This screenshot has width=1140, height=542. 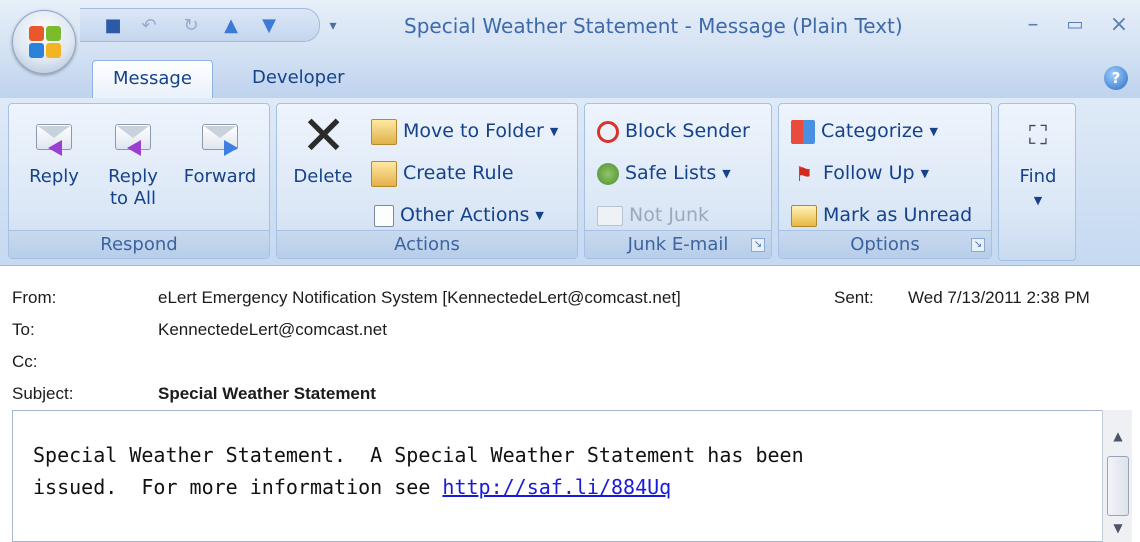 What do you see at coordinates (610, 215) in the screenshot?
I see `not-junk-icon` at bounding box center [610, 215].